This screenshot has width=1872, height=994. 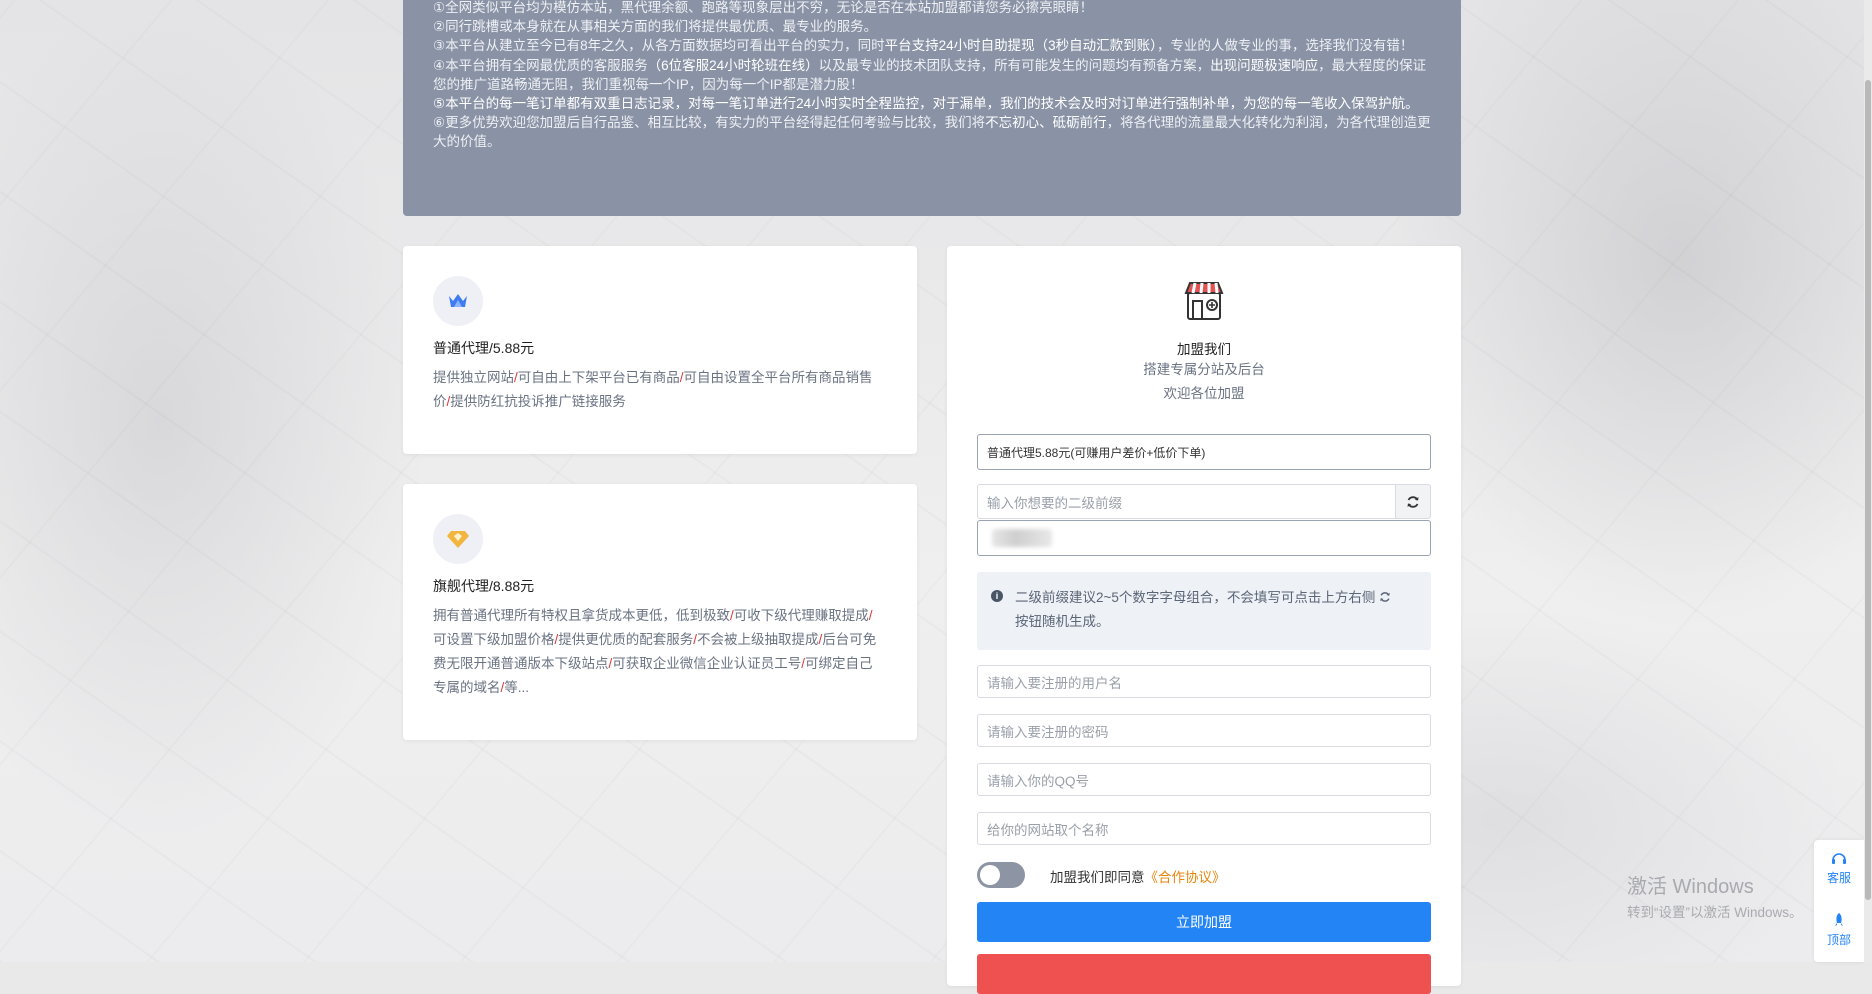 What do you see at coordinates (1185, 877) in the screenshot?
I see `agreement-link: 《合作协议》` at bounding box center [1185, 877].